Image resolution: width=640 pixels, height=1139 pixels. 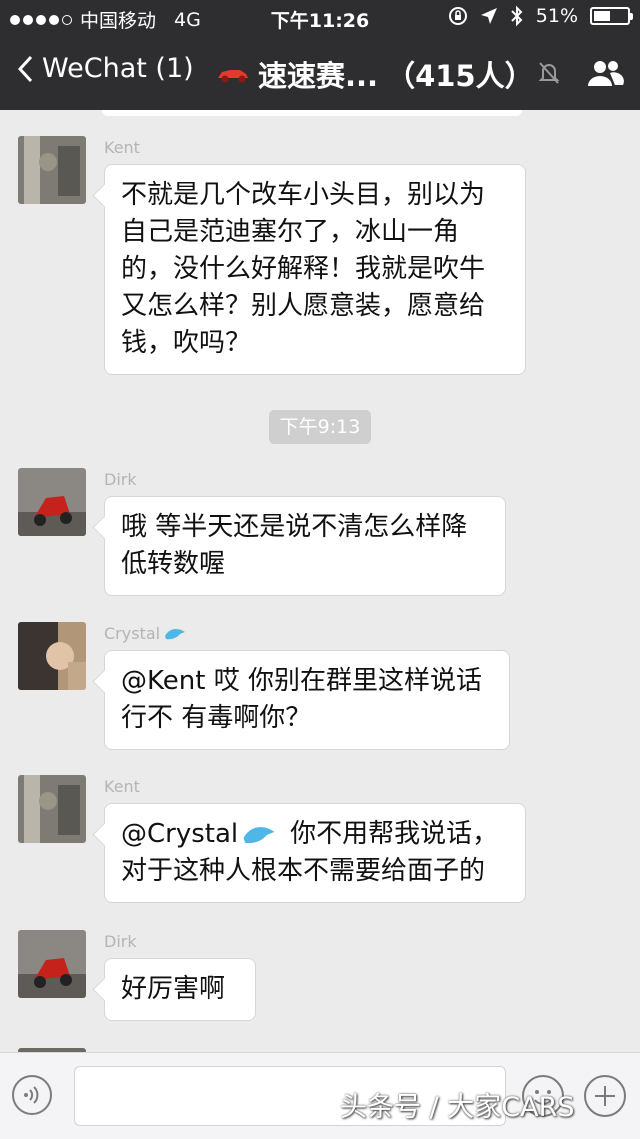 I want to click on timestamp-divider: 下午9:13, so click(x=320, y=427).